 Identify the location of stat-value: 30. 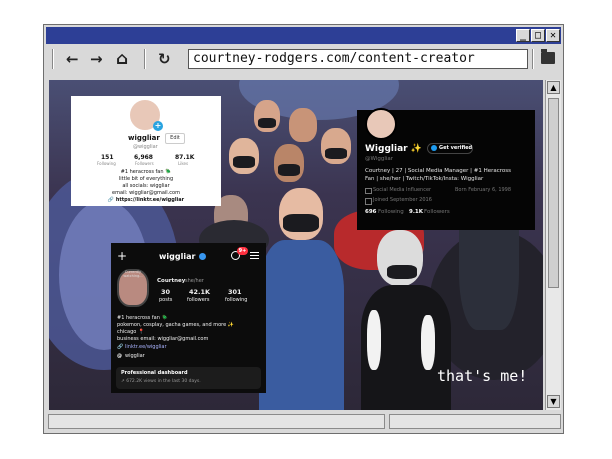
(166, 292).